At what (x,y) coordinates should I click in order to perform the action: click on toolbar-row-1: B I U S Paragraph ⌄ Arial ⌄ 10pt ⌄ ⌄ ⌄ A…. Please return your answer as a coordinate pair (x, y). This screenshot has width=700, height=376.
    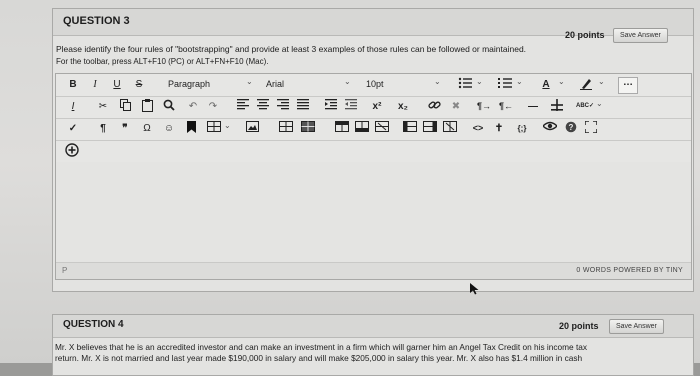
    Looking at the image, I should click on (373, 85).